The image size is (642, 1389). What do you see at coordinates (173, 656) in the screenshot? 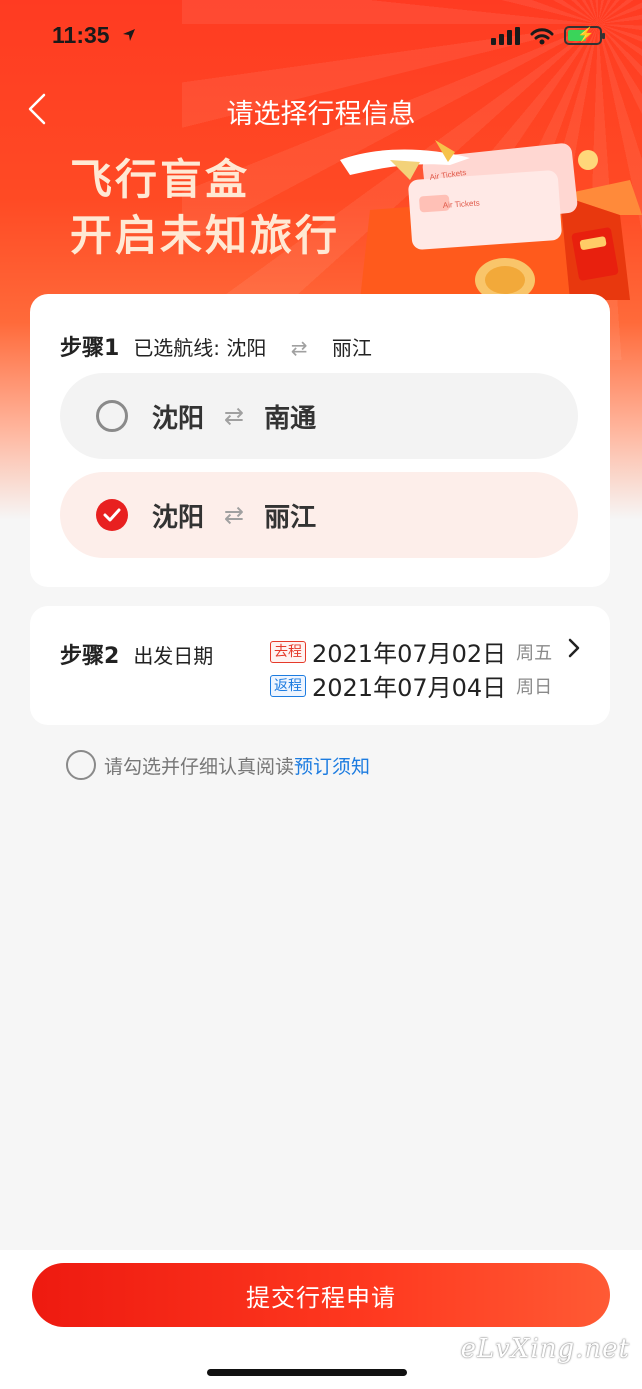
I see `step2-title: 出发日期` at bounding box center [173, 656].